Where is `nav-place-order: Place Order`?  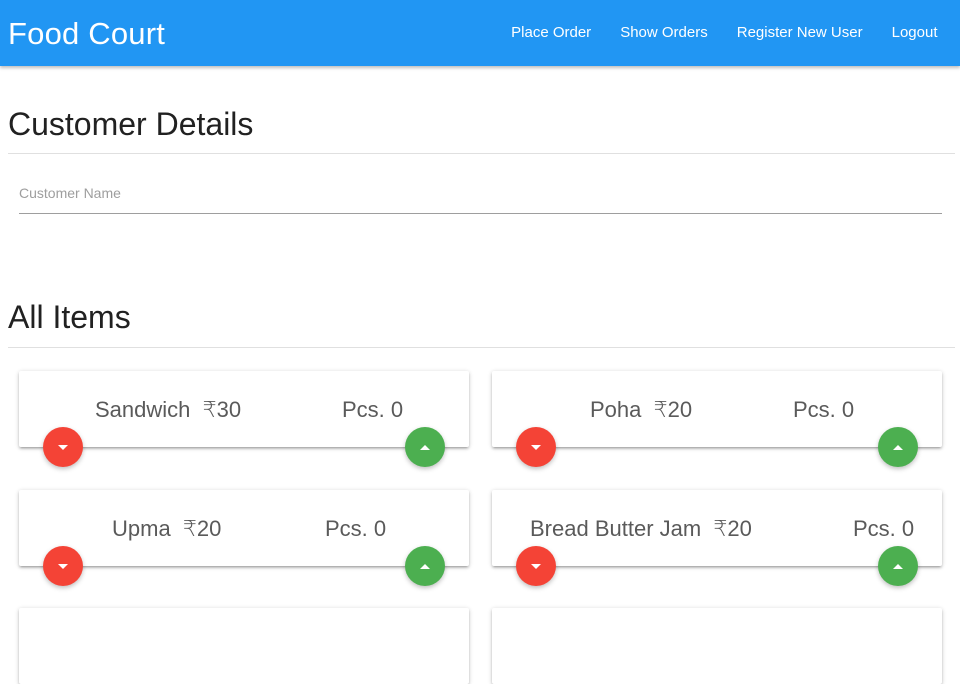
nav-place-order: Place Order is located at coordinates (551, 33).